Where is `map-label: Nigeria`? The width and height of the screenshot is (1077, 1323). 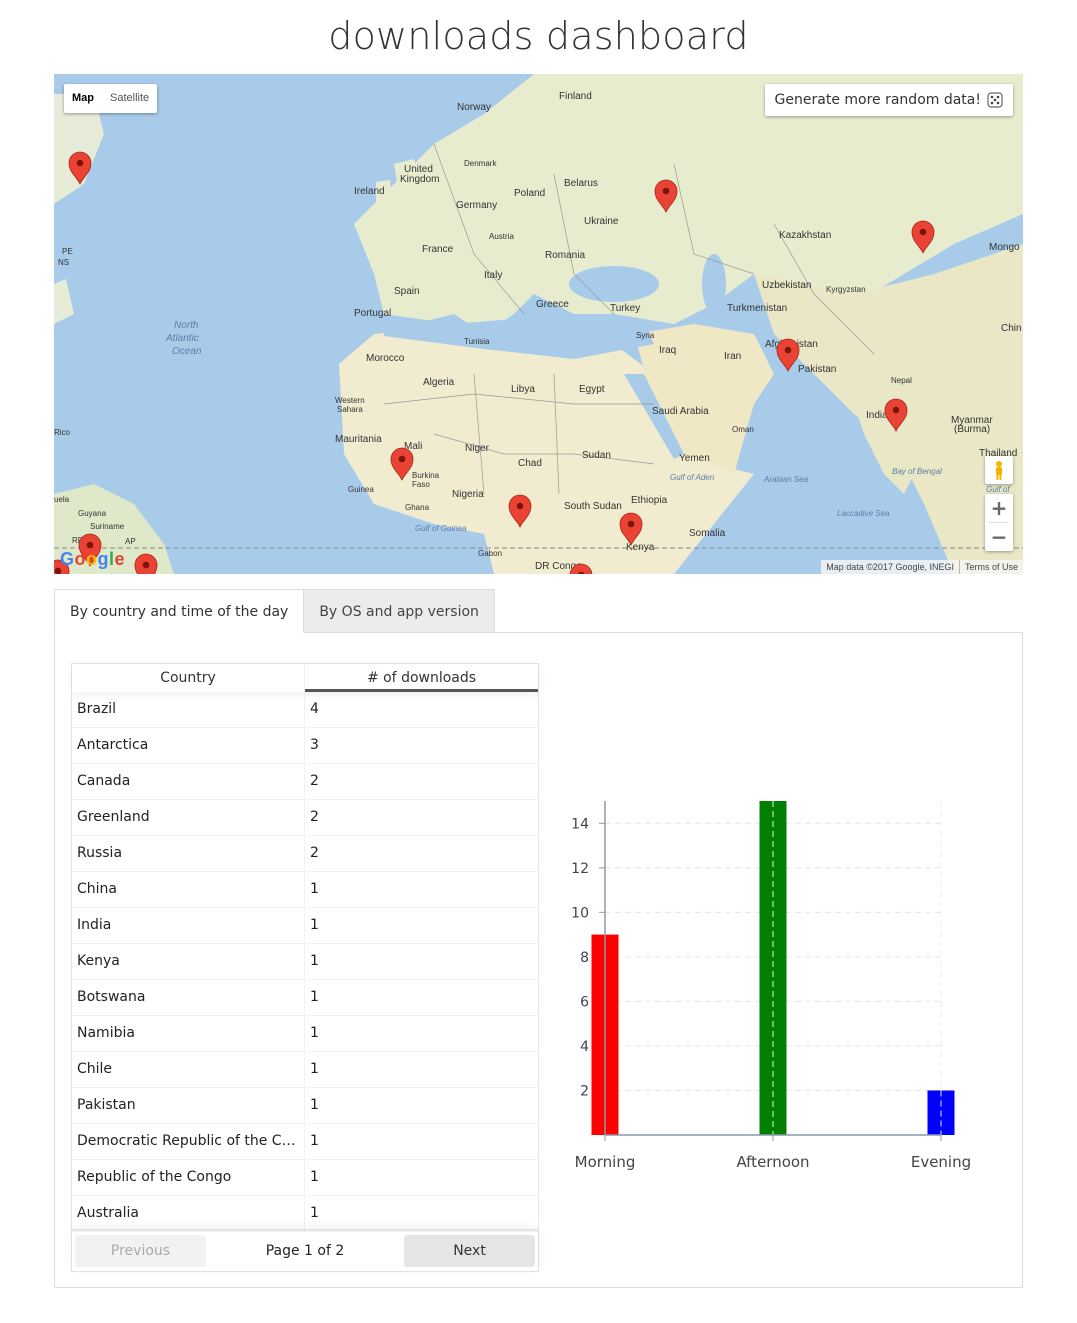
map-label: Nigeria is located at coordinates (468, 494).